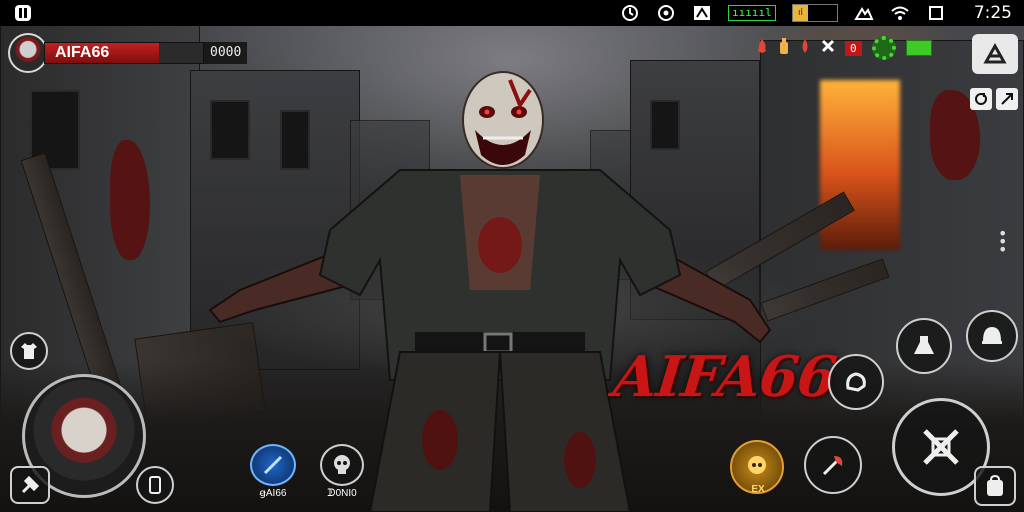  I want to click on axe-icon, so click(832, 466).